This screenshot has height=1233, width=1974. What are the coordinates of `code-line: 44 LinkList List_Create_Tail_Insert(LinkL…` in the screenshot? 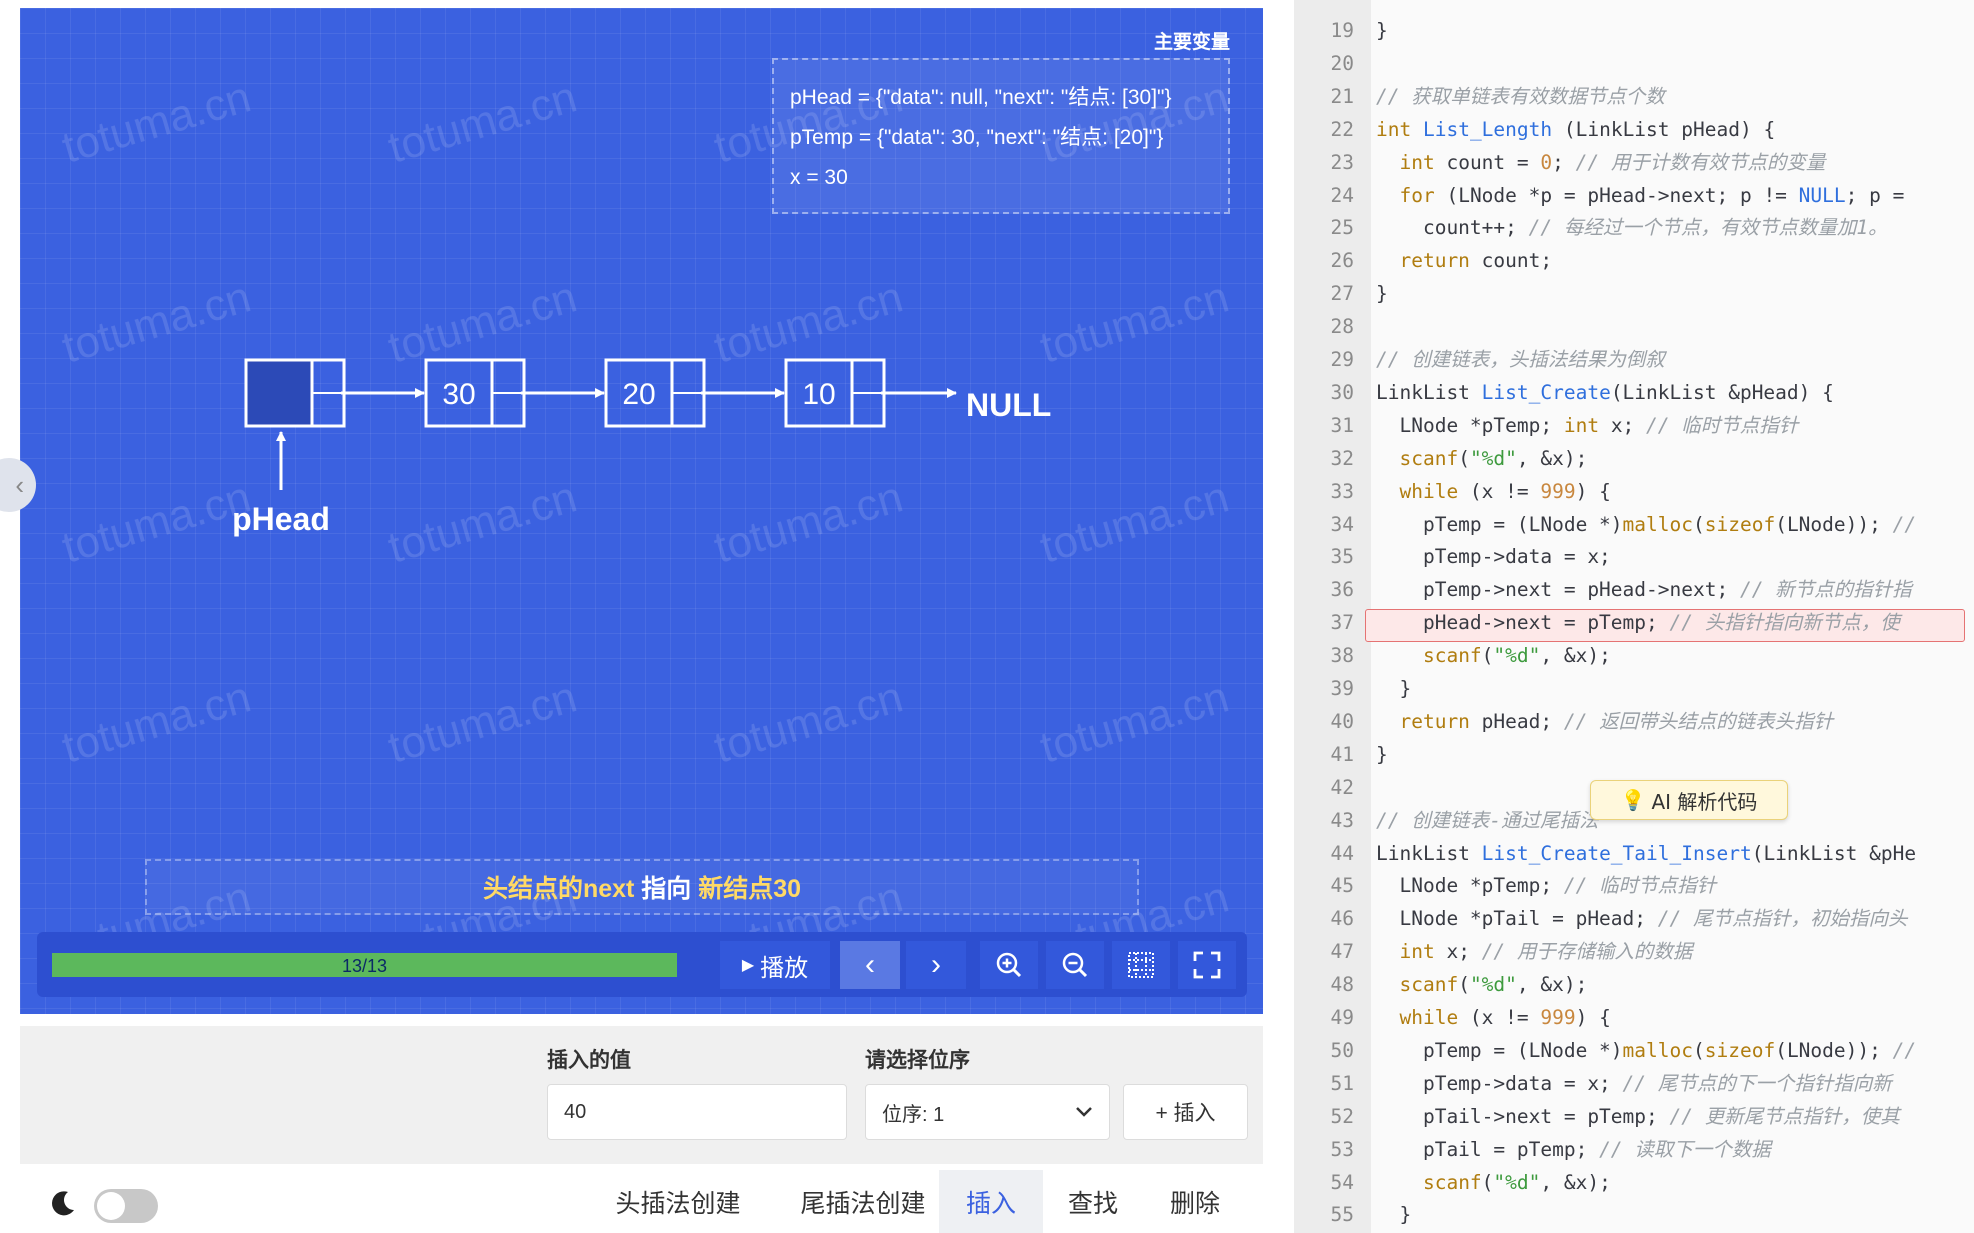 It's located at (1634, 853).